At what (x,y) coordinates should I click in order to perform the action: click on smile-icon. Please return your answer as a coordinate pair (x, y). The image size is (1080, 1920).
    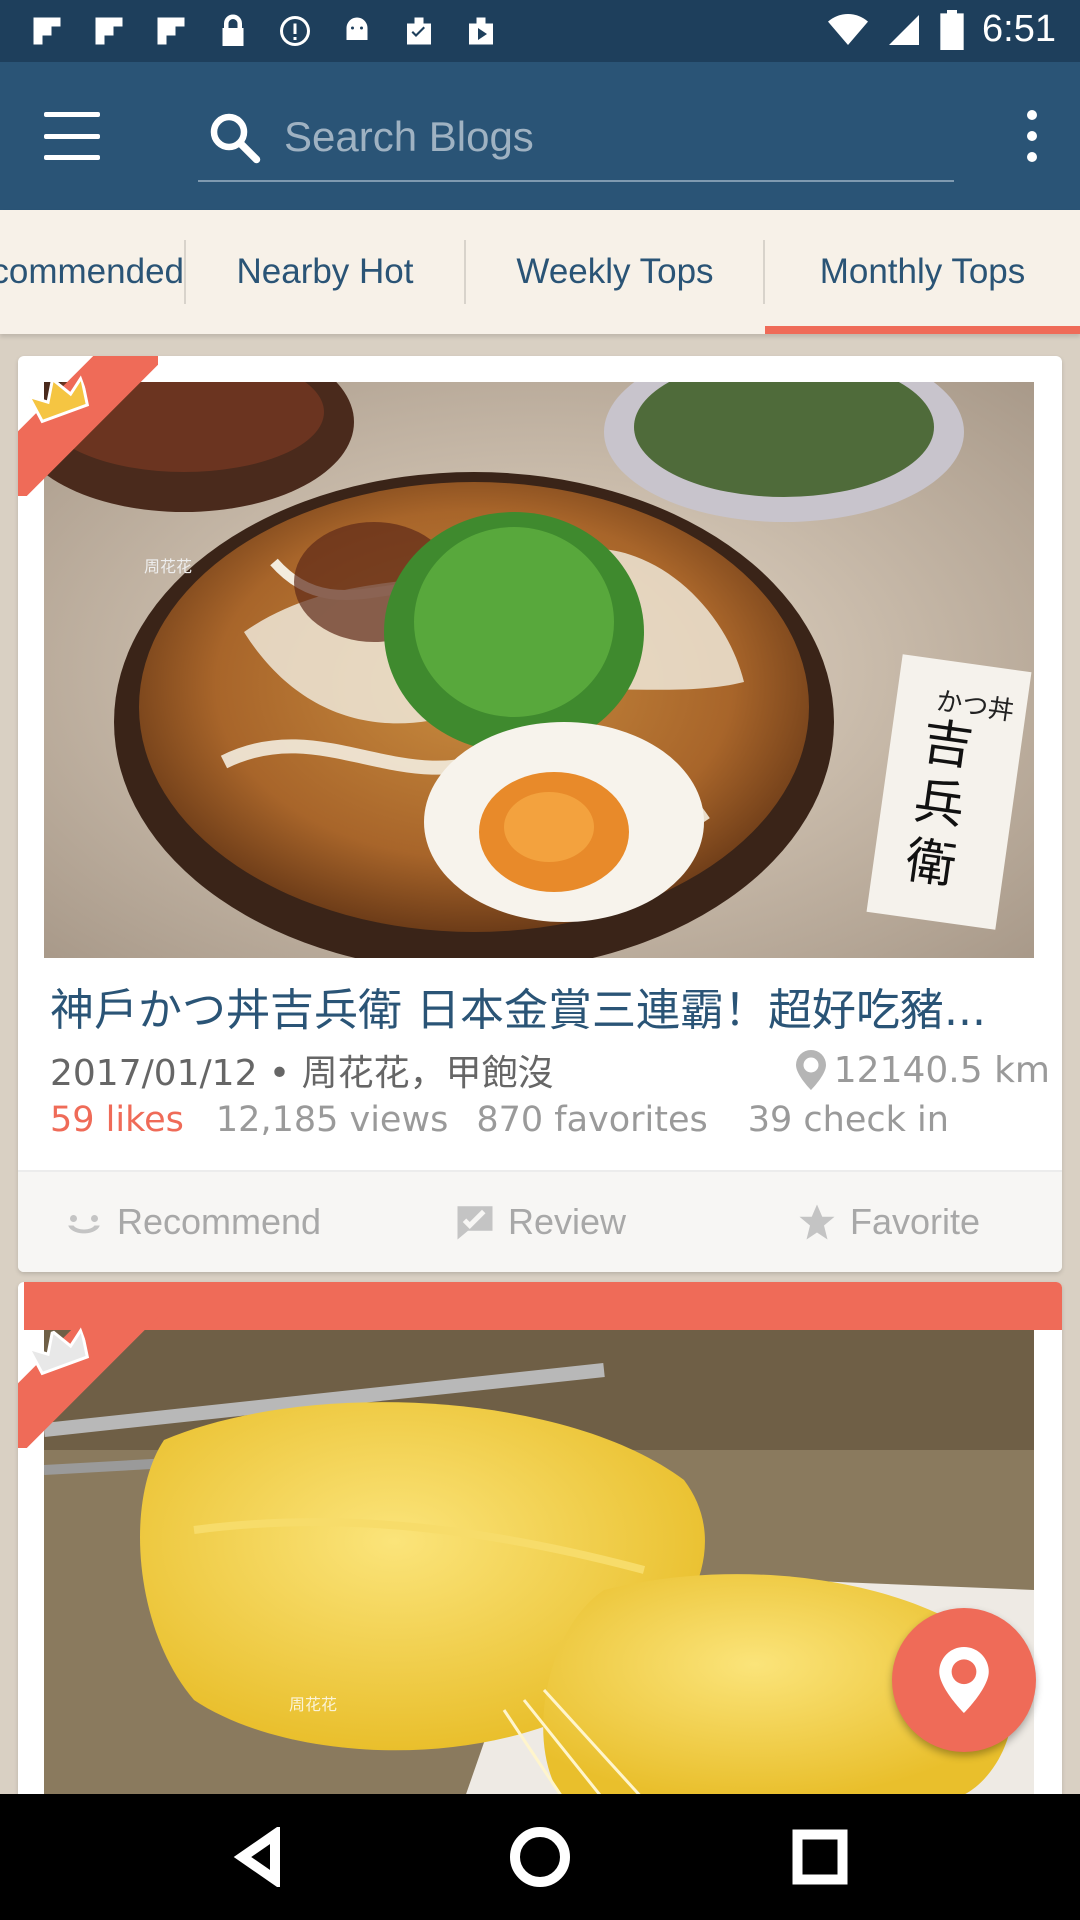
    Looking at the image, I should click on (84, 1224).